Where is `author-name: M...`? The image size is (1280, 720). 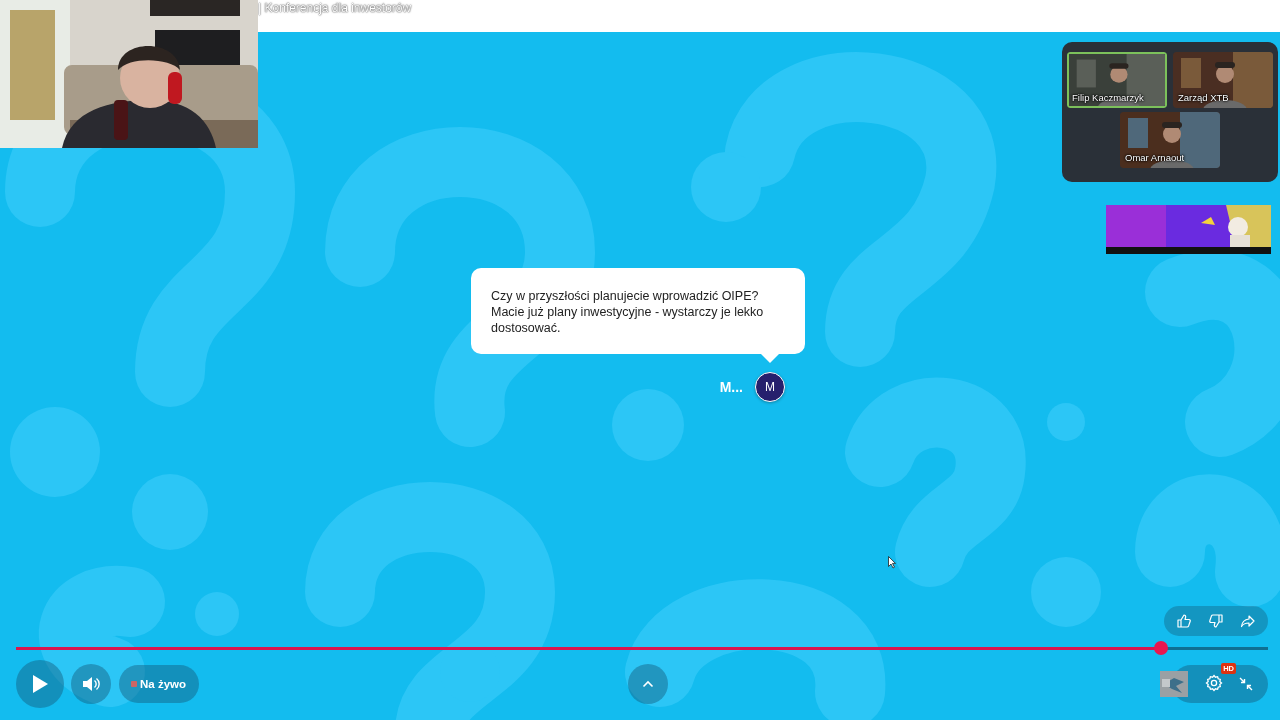
author-name: M... is located at coordinates (731, 387).